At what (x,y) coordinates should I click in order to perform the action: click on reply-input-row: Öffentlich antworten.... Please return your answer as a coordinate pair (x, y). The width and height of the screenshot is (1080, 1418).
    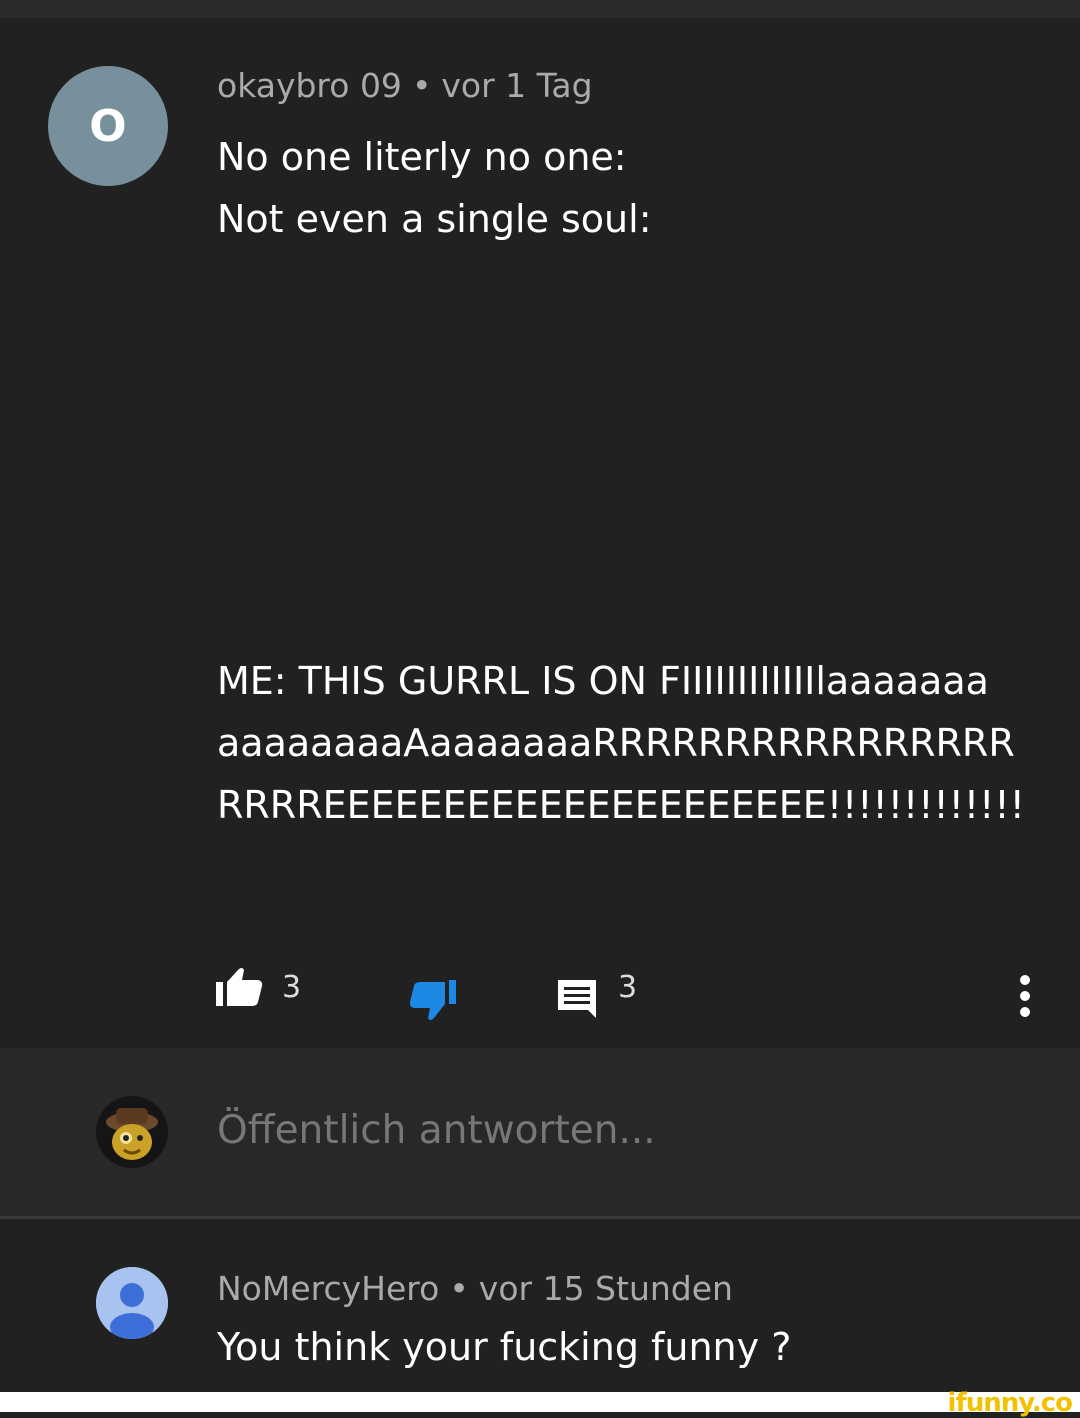
    Looking at the image, I should click on (540, 1132).